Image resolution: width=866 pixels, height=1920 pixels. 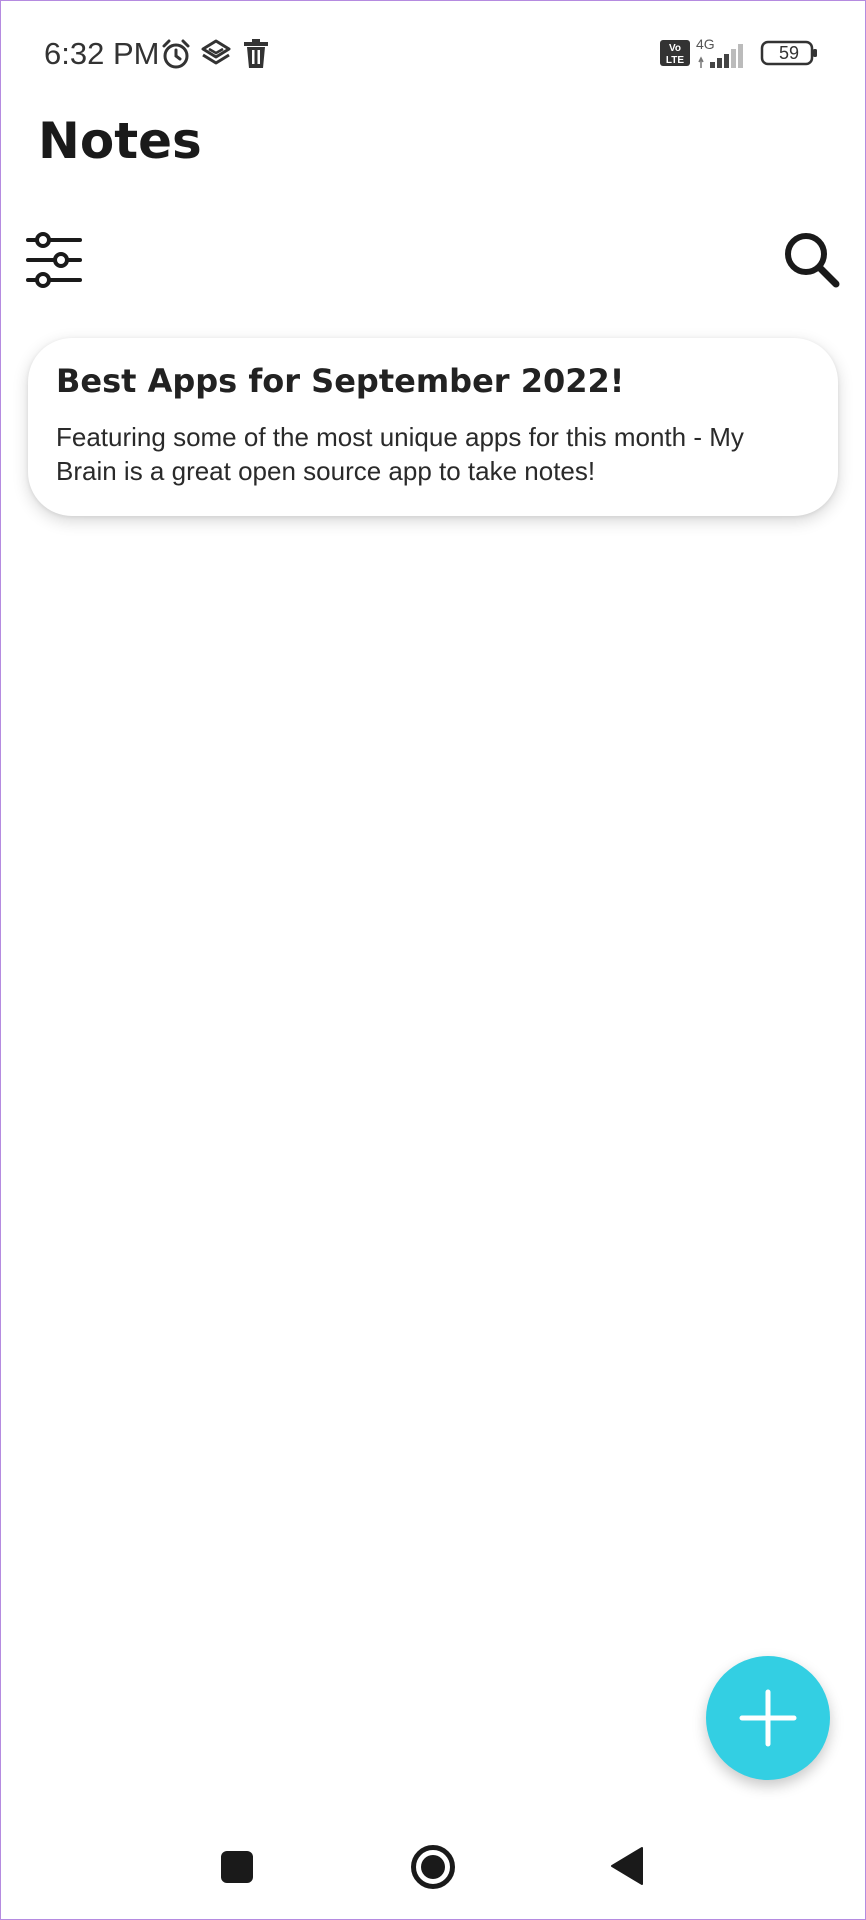 I want to click on search-button, so click(x=812, y=261).